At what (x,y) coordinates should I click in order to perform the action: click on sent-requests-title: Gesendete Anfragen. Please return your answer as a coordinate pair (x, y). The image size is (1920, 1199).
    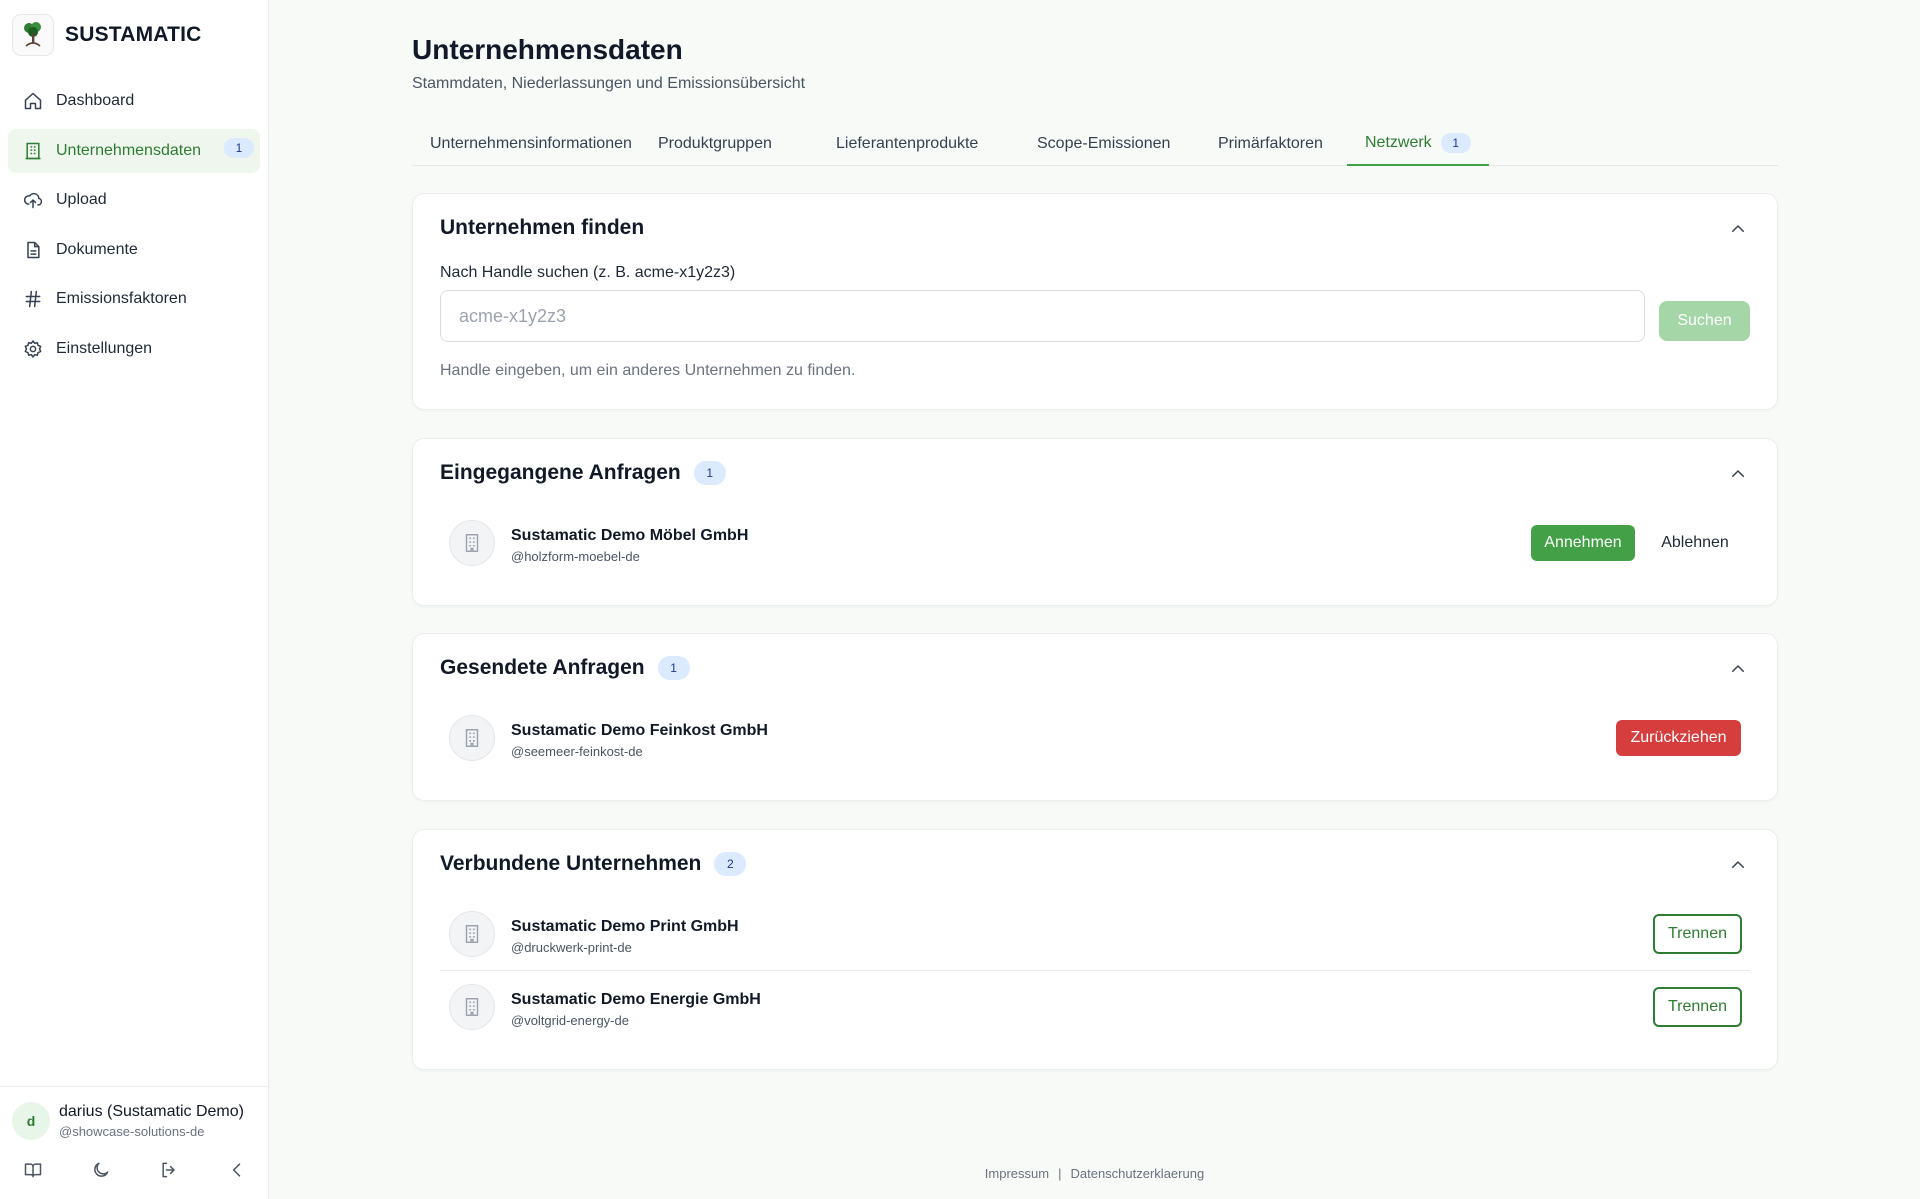
    Looking at the image, I should click on (542, 667).